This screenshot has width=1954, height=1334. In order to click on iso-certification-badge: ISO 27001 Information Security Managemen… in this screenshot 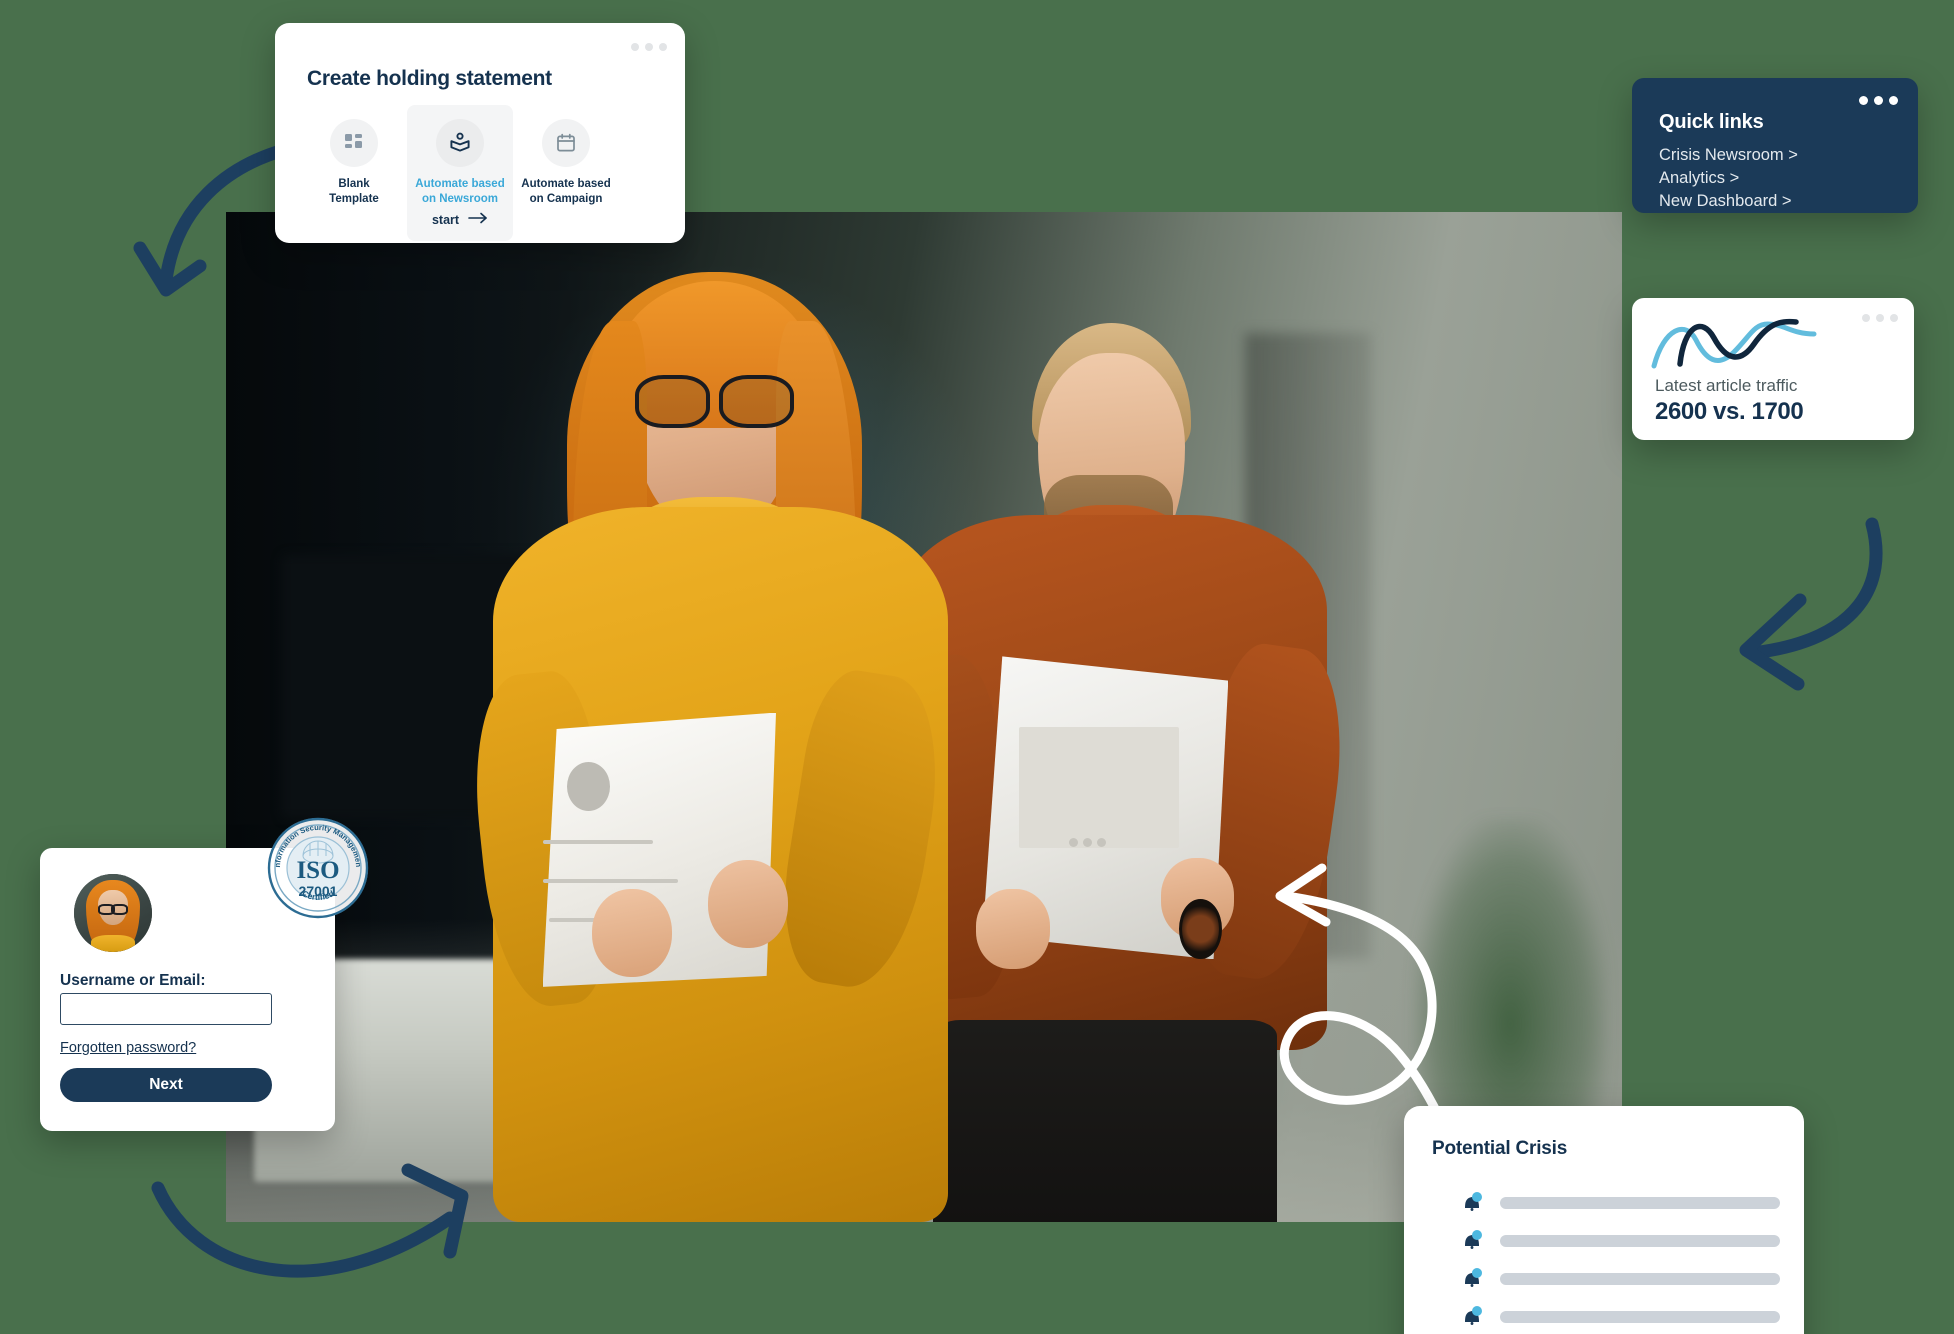, I will do `click(317, 864)`.